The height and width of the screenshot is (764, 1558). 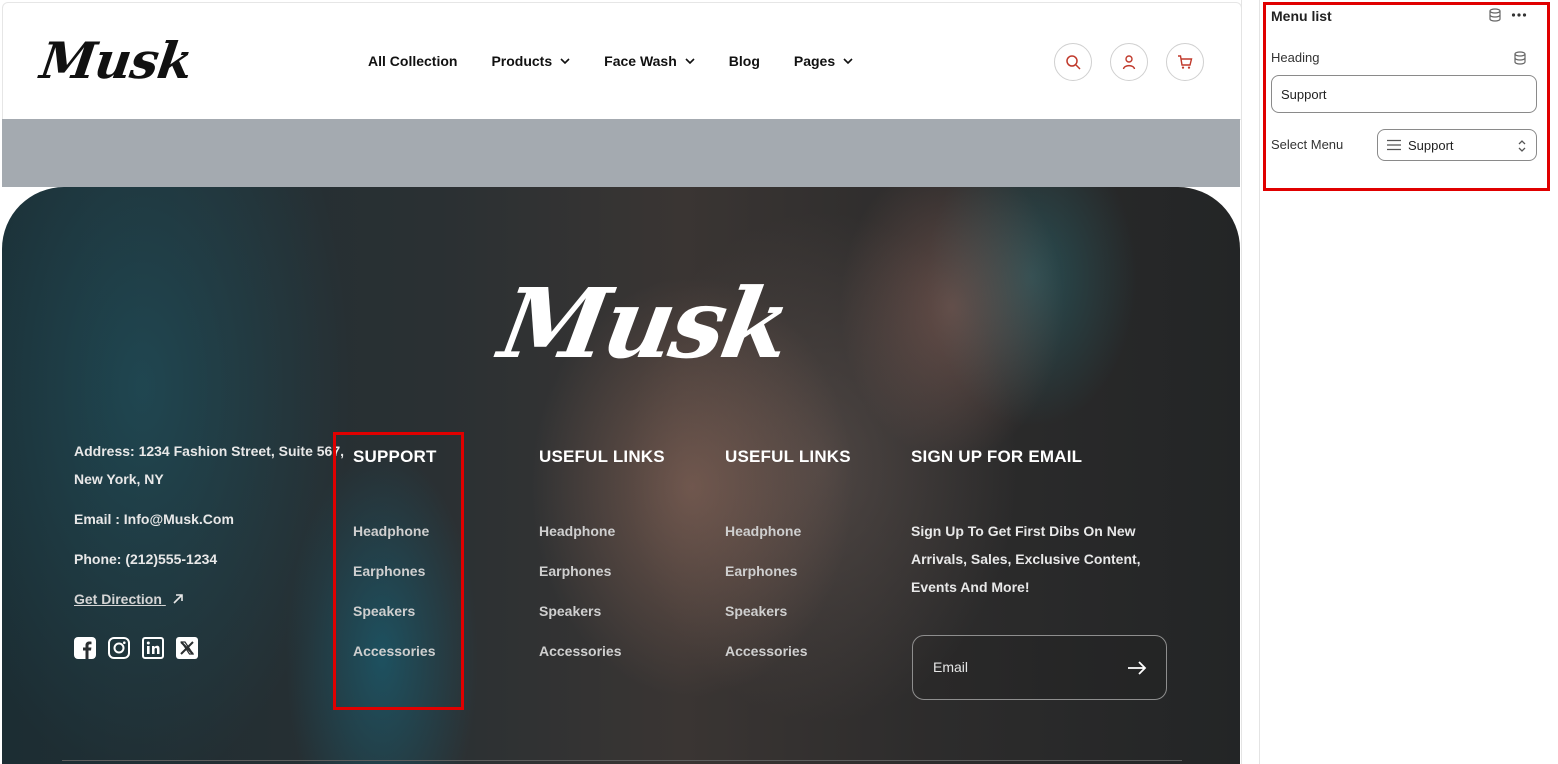 I want to click on nav-pages: Pages, so click(x=823, y=61).